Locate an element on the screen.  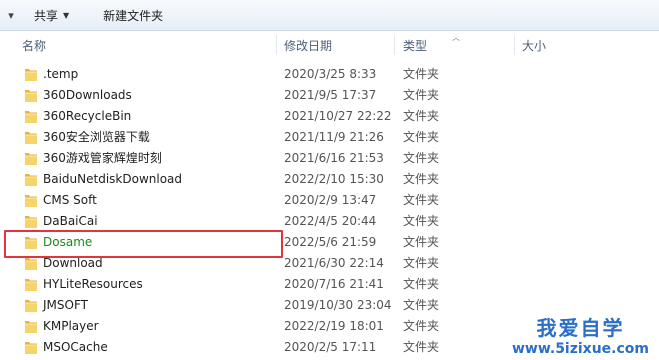
file-row: 360游戏管家辉煌时刻 2021/6/16 21:53 文件夹 is located at coordinates (329, 158).